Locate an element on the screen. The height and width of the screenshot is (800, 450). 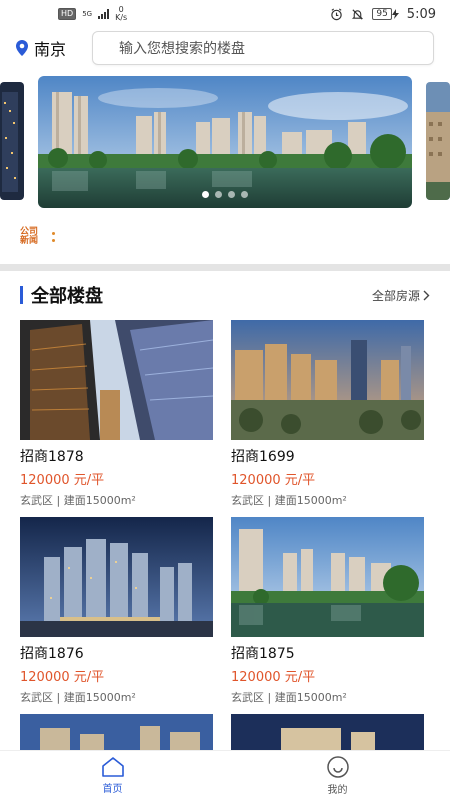
city-selector: 南京 is located at coordinates (54, 48).